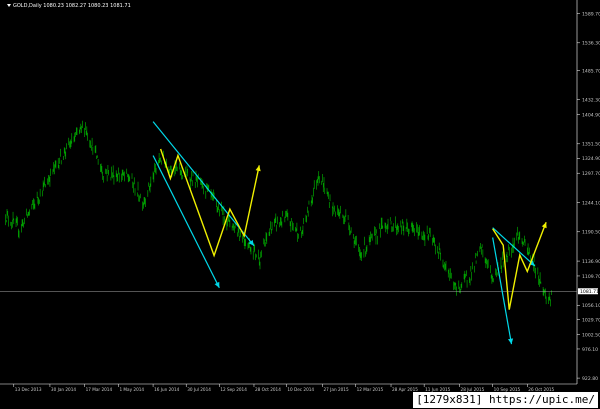 The height and width of the screenshot is (409, 600). What do you see at coordinates (27, 6) in the screenshot?
I see `symbol-label: GOLD,Daily` at bounding box center [27, 6].